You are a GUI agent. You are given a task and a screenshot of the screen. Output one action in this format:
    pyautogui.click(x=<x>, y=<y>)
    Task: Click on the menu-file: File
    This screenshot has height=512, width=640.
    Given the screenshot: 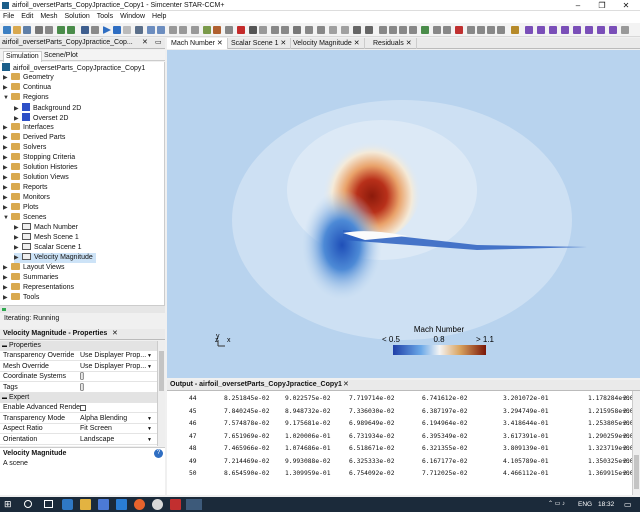 What is the action you would take?
    pyautogui.click(x=9, y=17)
    